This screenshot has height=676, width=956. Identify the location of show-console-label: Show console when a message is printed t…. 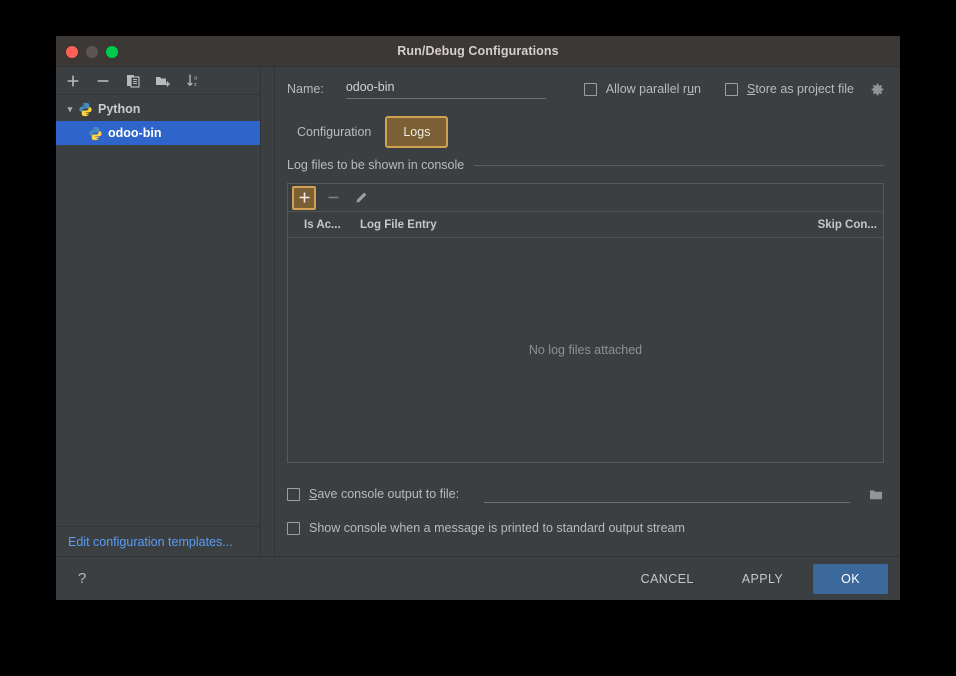
(497, 528).